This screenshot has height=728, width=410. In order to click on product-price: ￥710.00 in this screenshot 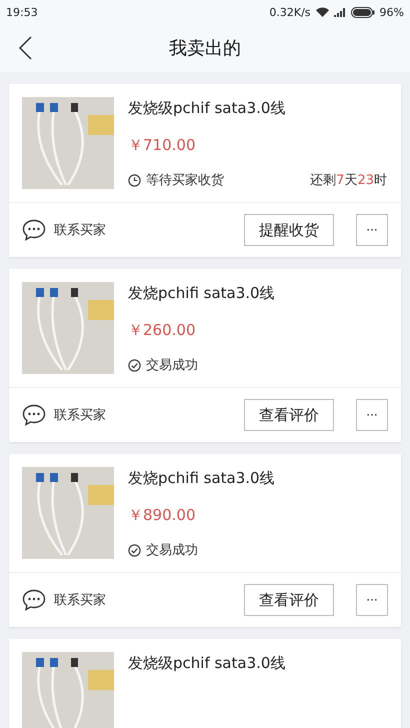, I will do `click(162, 145)`.